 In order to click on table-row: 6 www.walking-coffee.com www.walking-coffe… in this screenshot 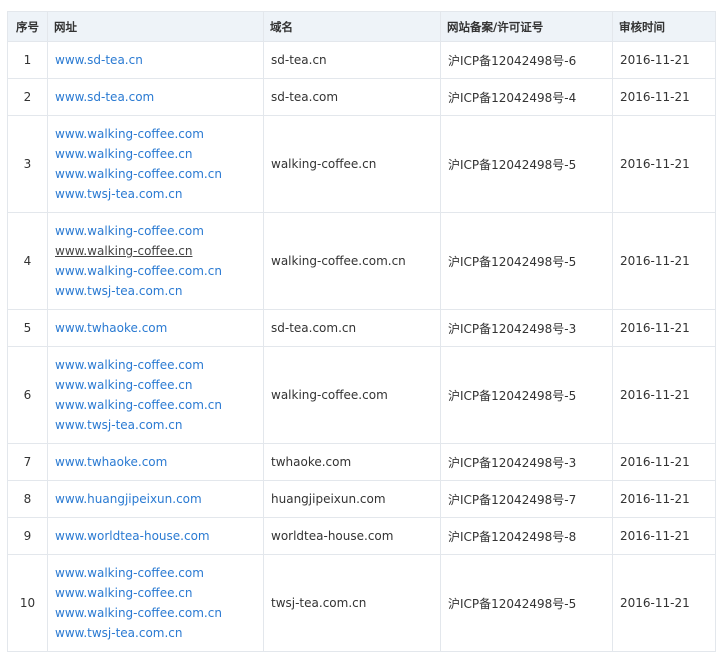, I will do `click(361, 395)`.